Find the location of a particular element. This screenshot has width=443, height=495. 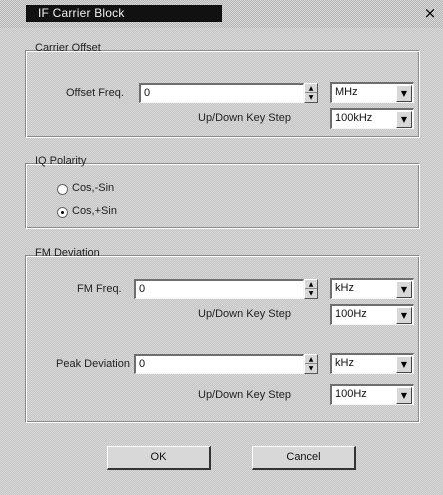

offset-updown-select: 100kHz ▼ is located at coordinates (372, 118).